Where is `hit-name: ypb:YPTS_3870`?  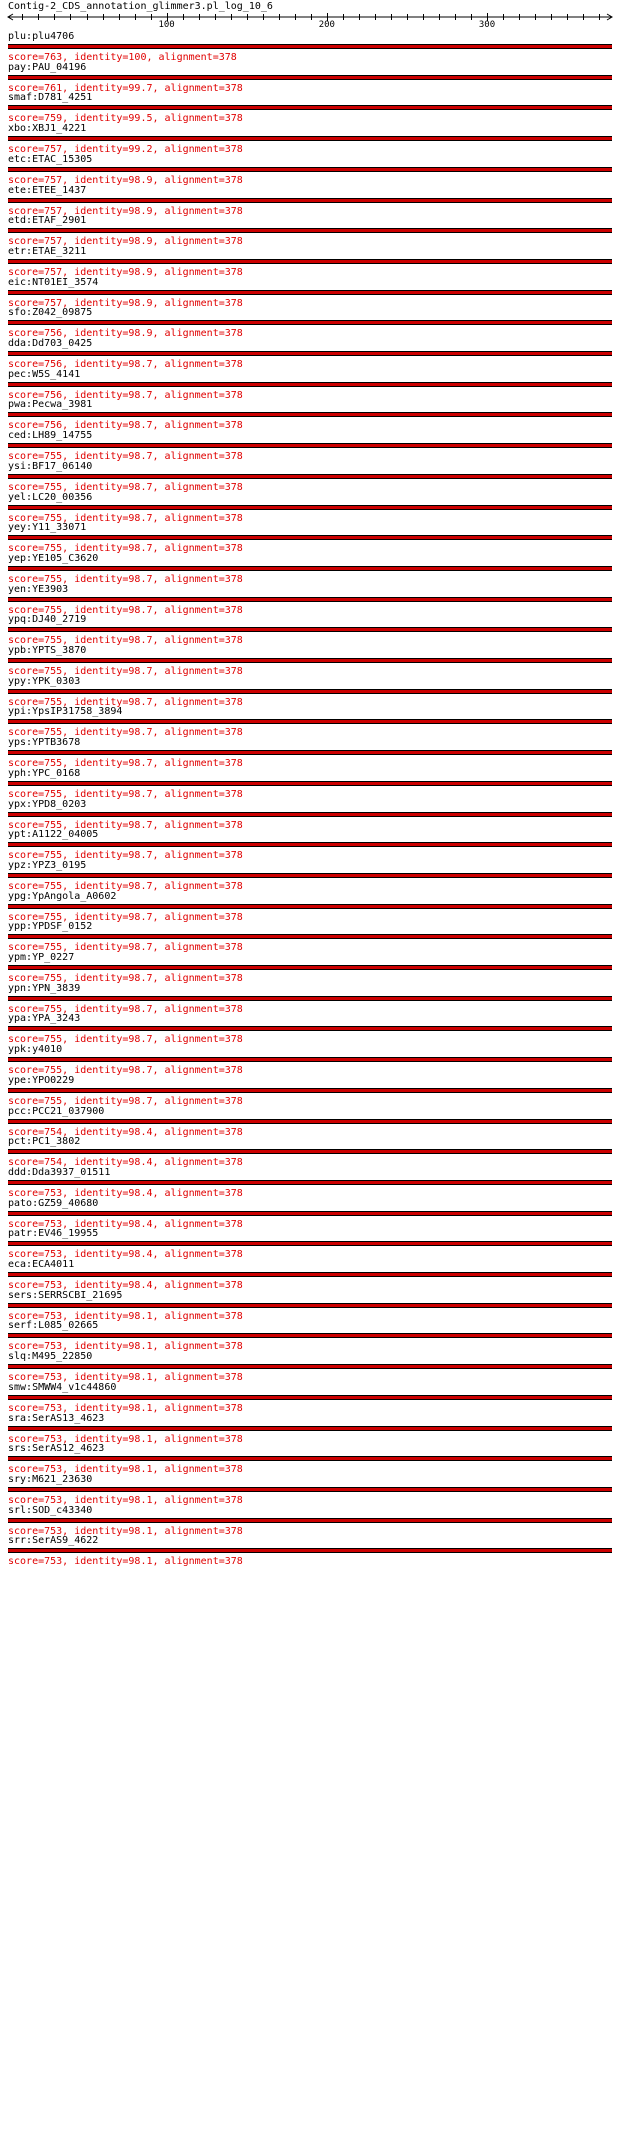
hit-name: ypb:YPTS_3870 is located at coordinates (47, 651).